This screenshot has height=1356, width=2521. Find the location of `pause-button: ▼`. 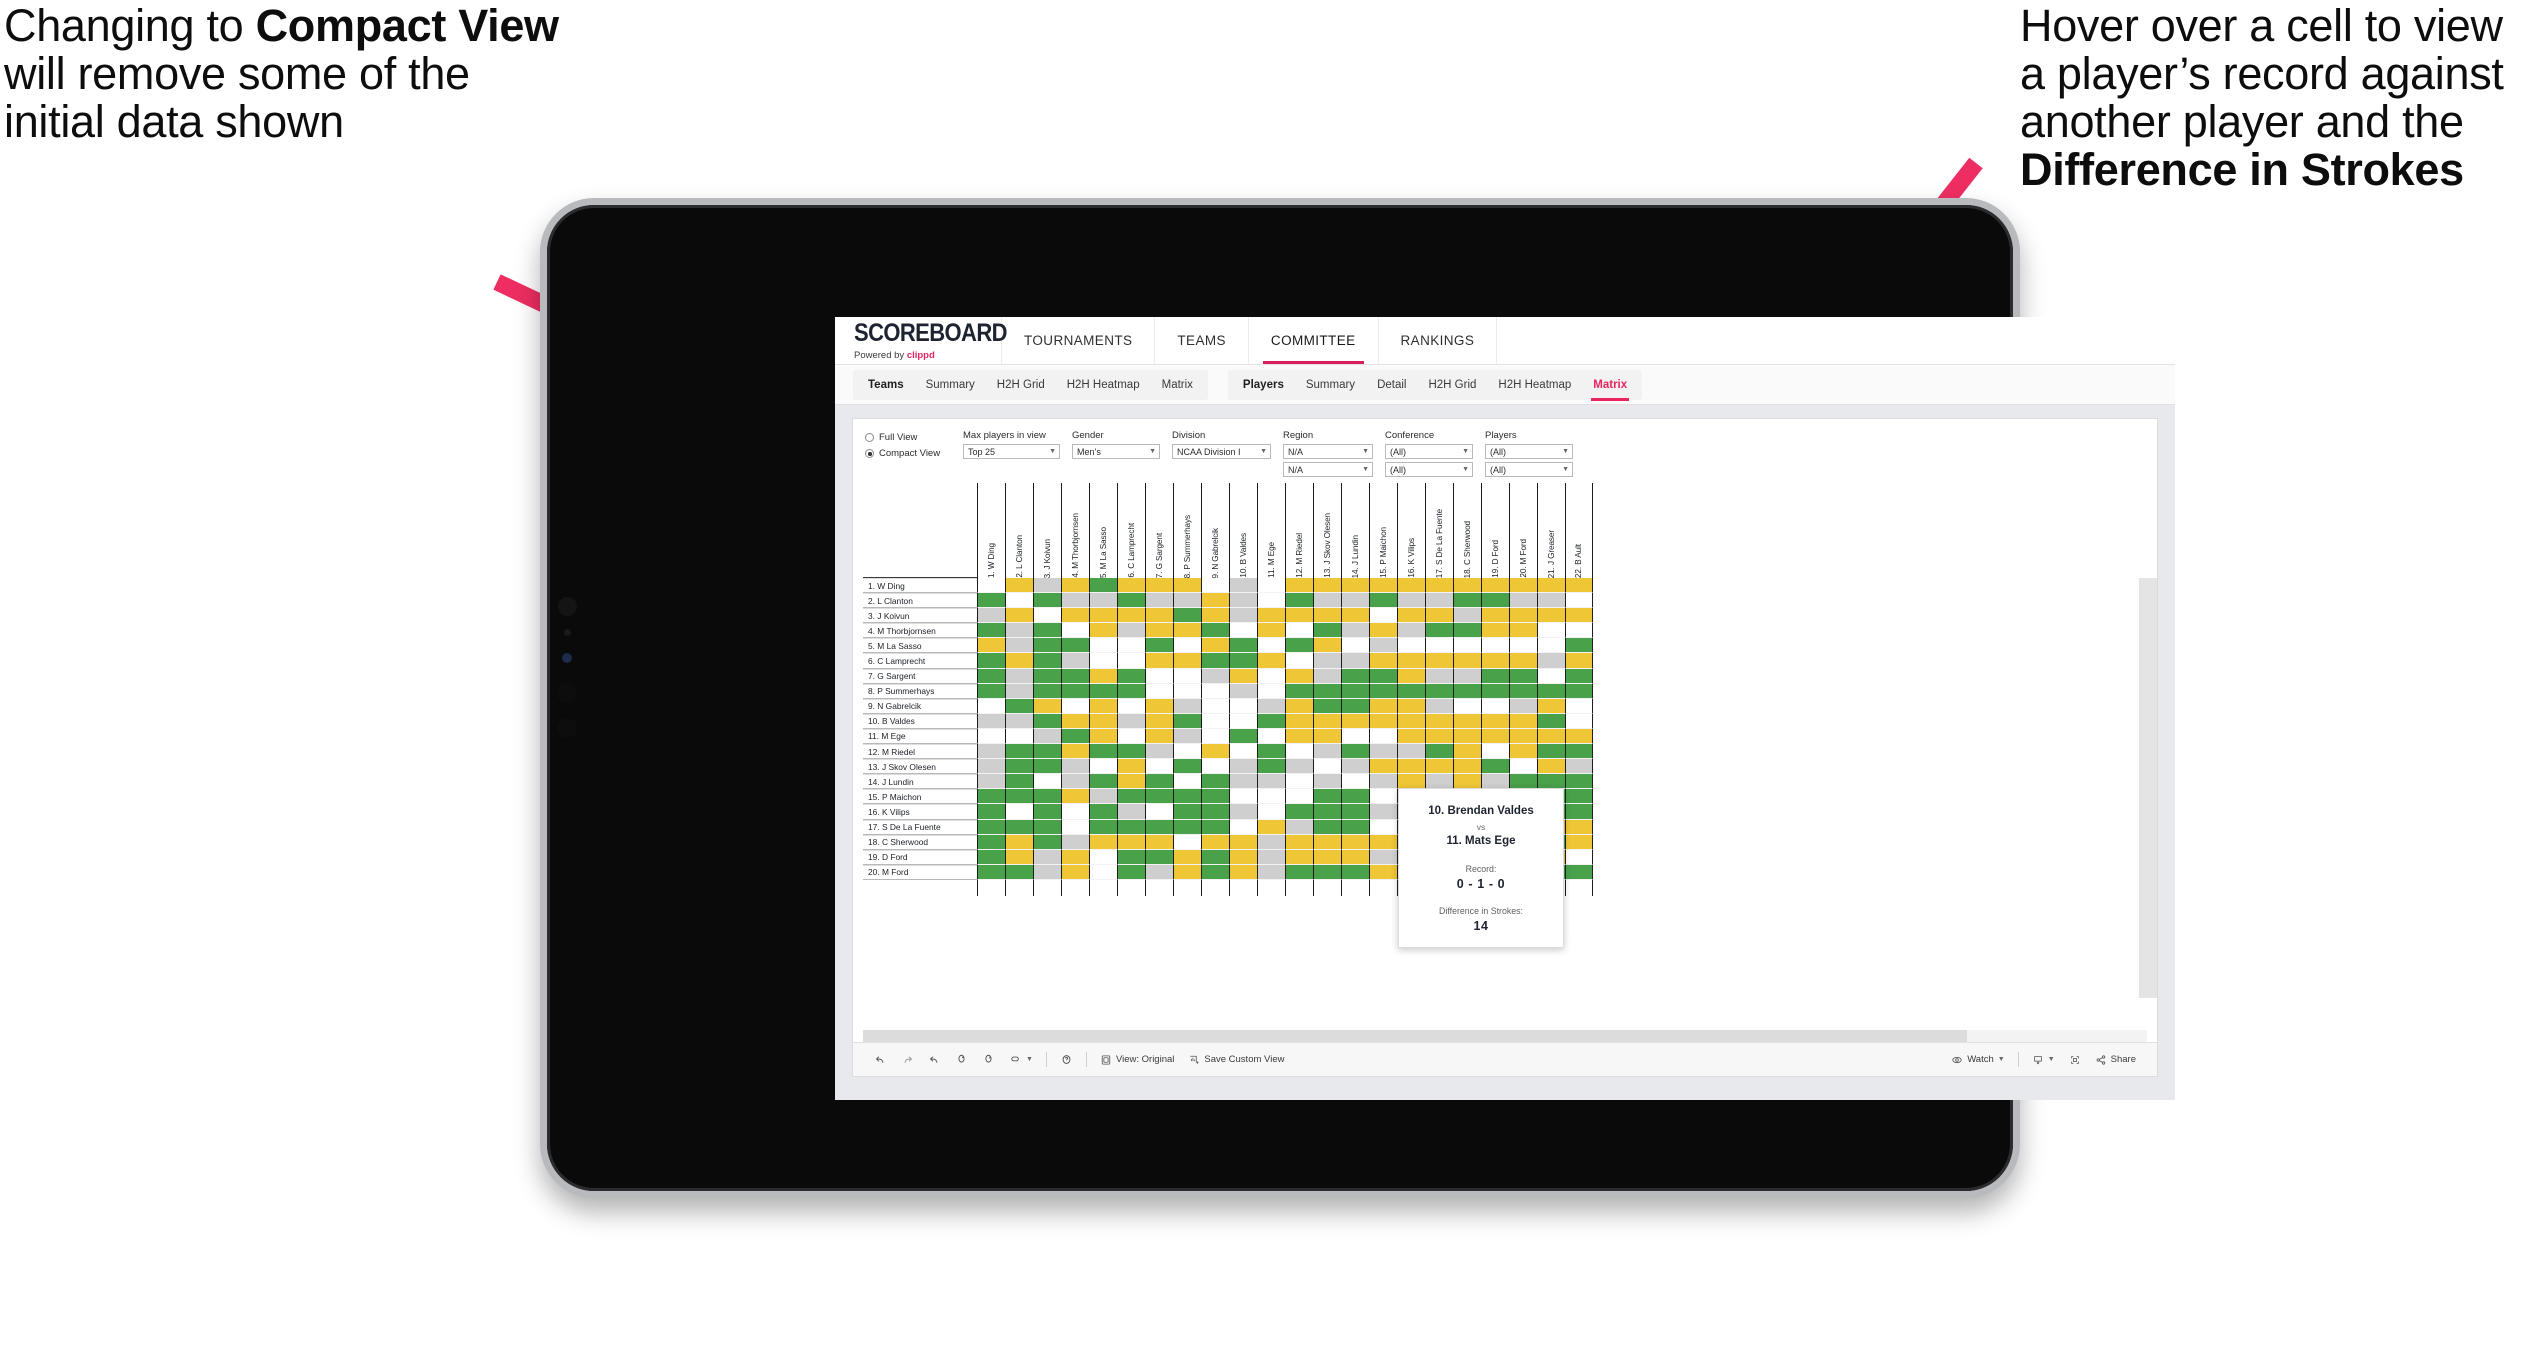

pause-button: ▼ is located at coordinates (1021, 1059).